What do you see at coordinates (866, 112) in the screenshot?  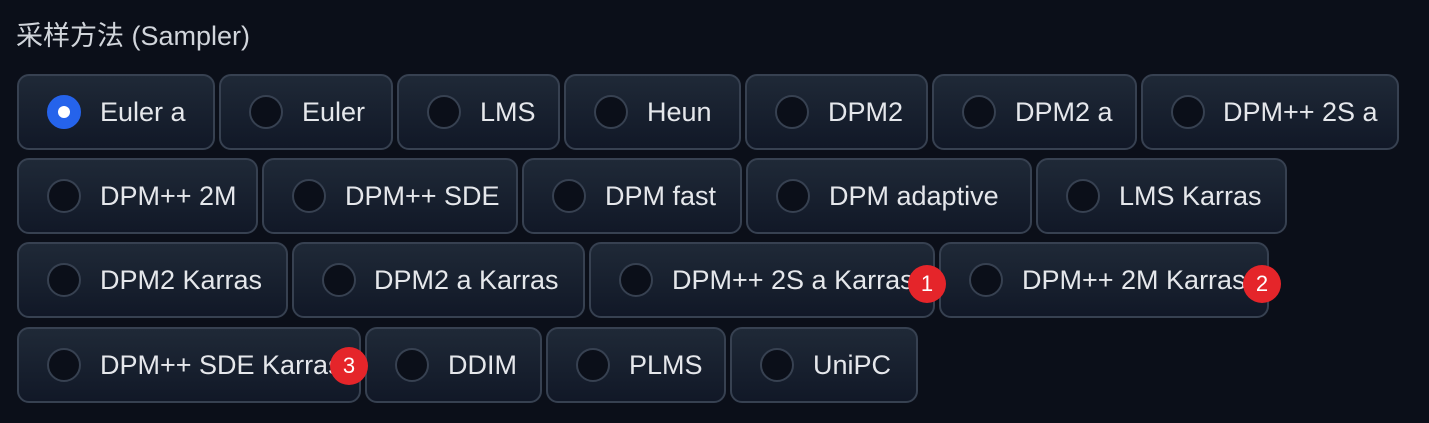 I see `sampler-option-label: DPM2` at bounding box center [866, 112].